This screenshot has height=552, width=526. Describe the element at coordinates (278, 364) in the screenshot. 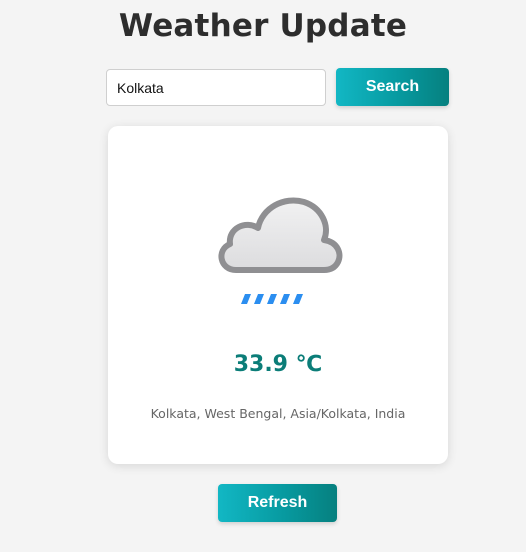

I see `temperature-value: 33.9 ℃` at that location.